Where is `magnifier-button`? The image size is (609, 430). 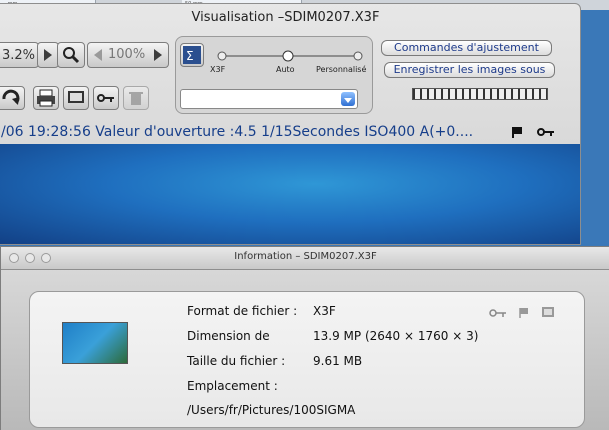
magnifier-button is located at coordinates (71, 55).